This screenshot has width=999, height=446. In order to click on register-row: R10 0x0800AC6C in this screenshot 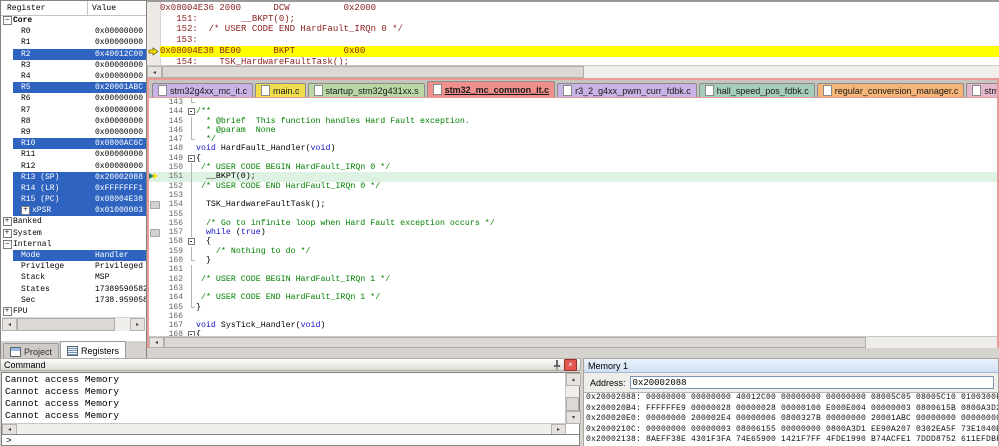, I will do `click(73, 144)`.